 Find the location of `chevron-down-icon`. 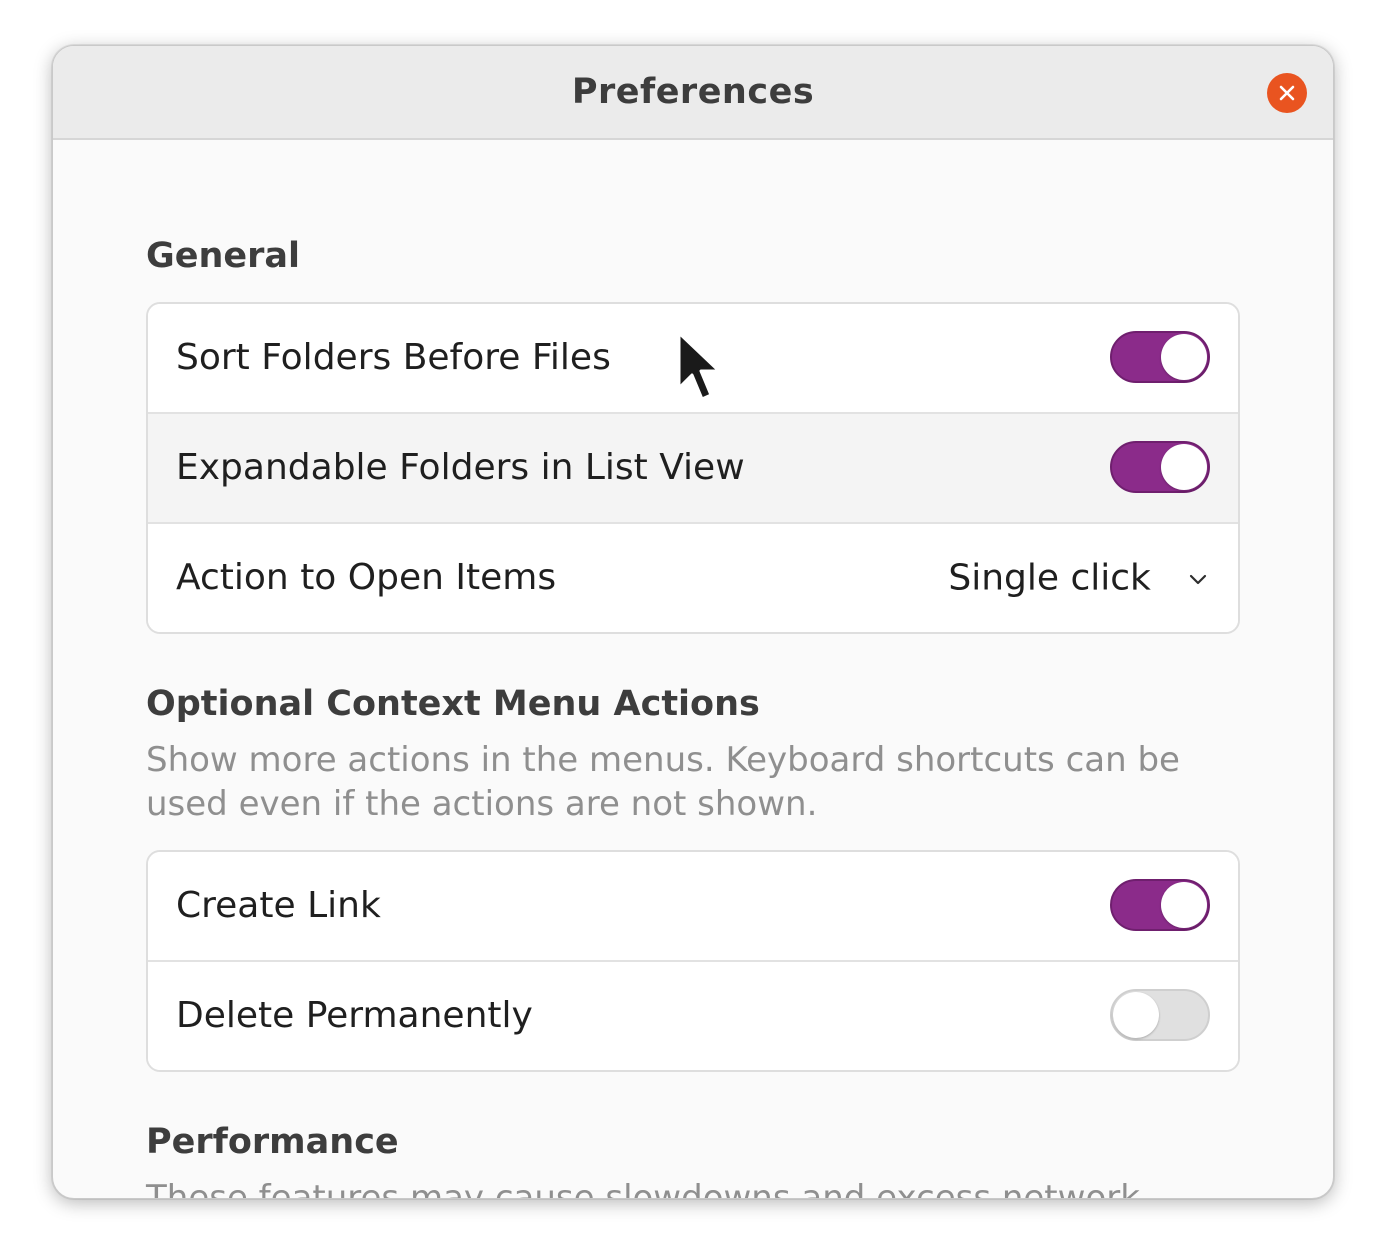

chevron-down-icon is located at coordinates (1198, 579).